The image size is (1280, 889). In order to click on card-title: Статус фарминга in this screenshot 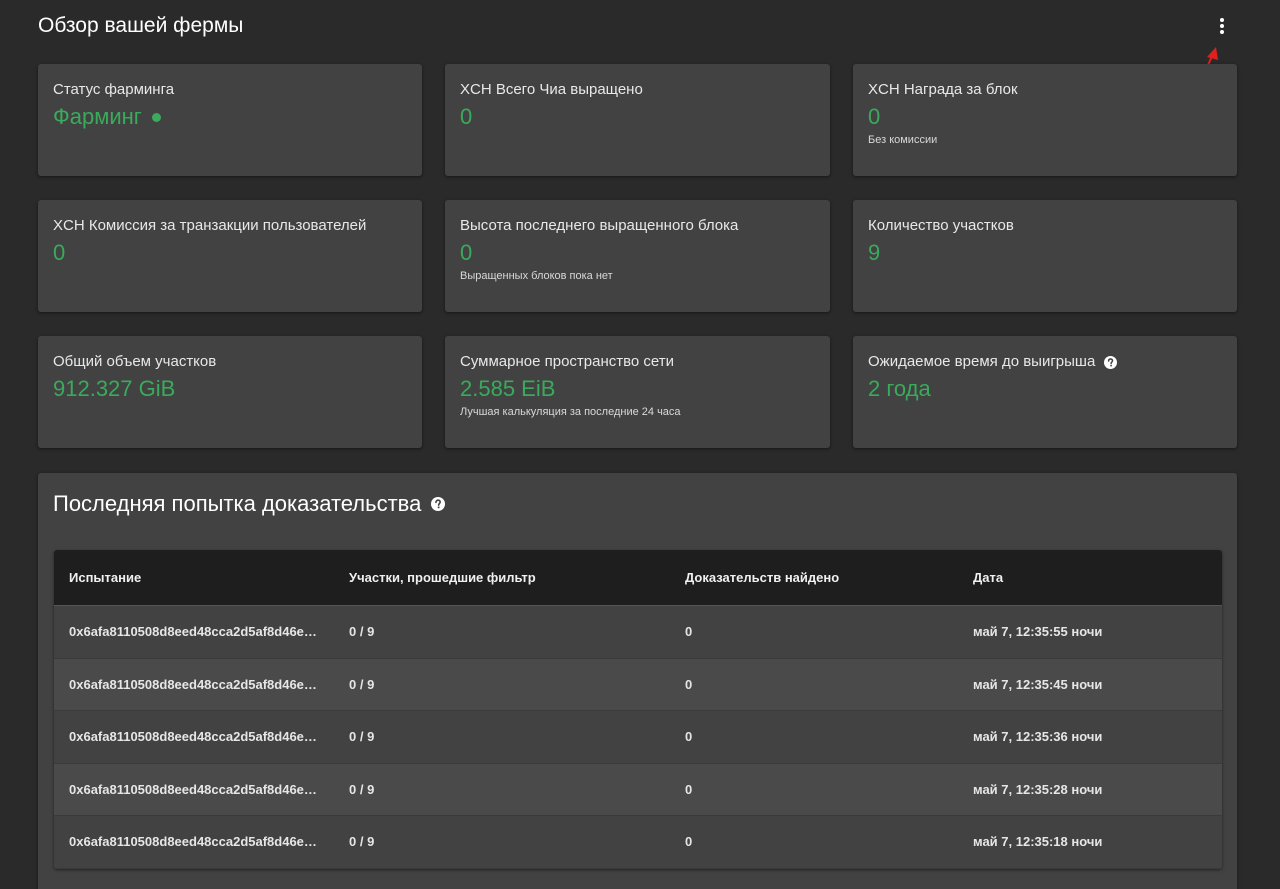, I will do `click(114, 89)`.